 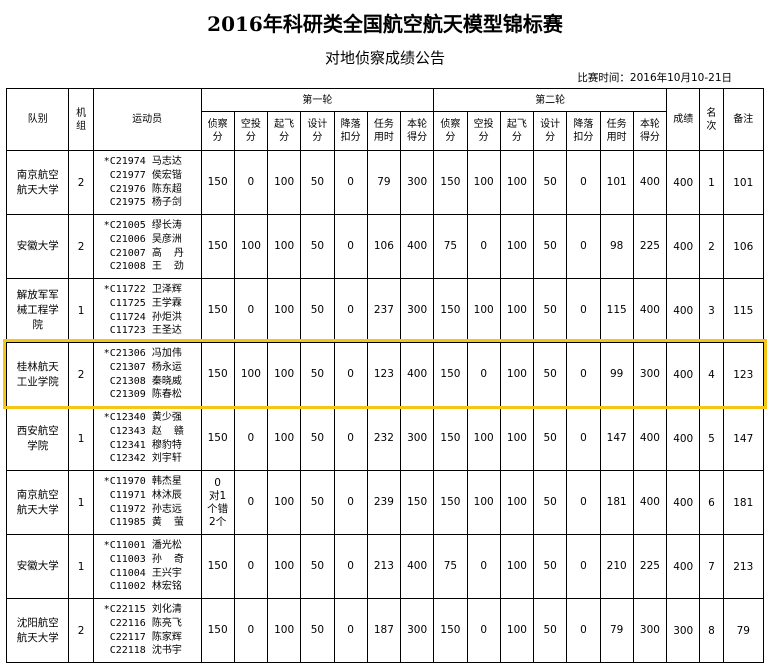 I want to click on note-cell: 147, so click(x=743, y=438).